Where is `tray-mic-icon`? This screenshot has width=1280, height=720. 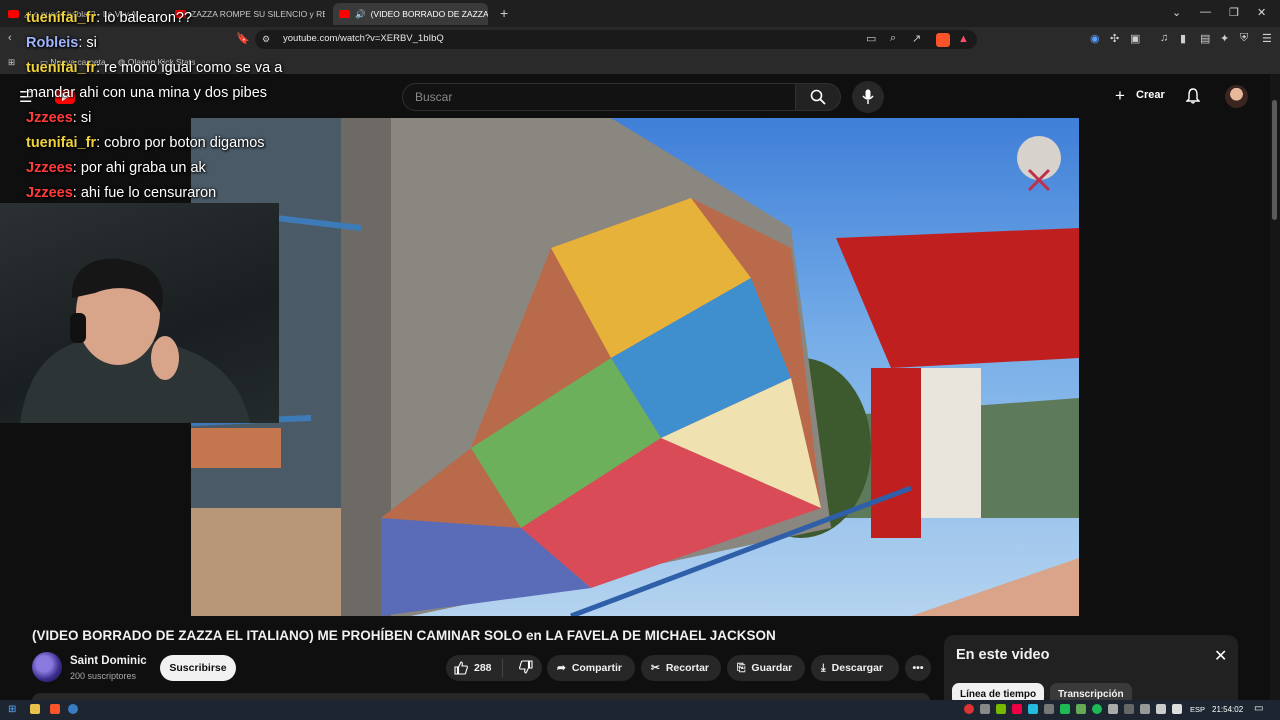
tray-mic-icon is located at coordinates (1113, 709).